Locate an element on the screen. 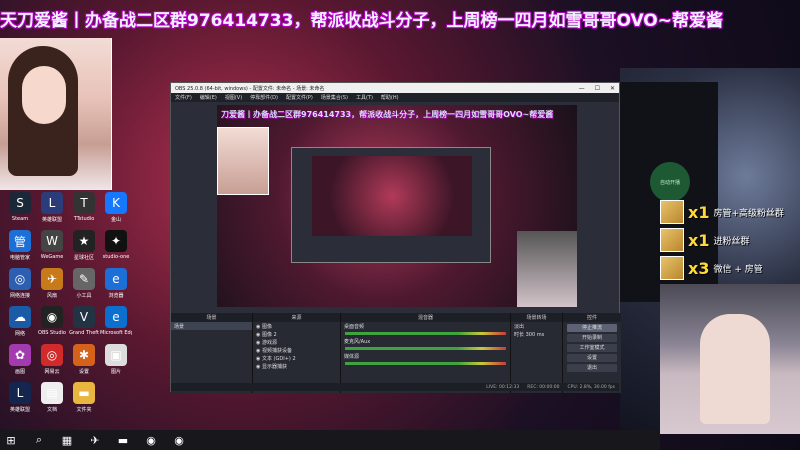  desktop-icon: ✈ 风扇 is located at coordinates (52, 283).